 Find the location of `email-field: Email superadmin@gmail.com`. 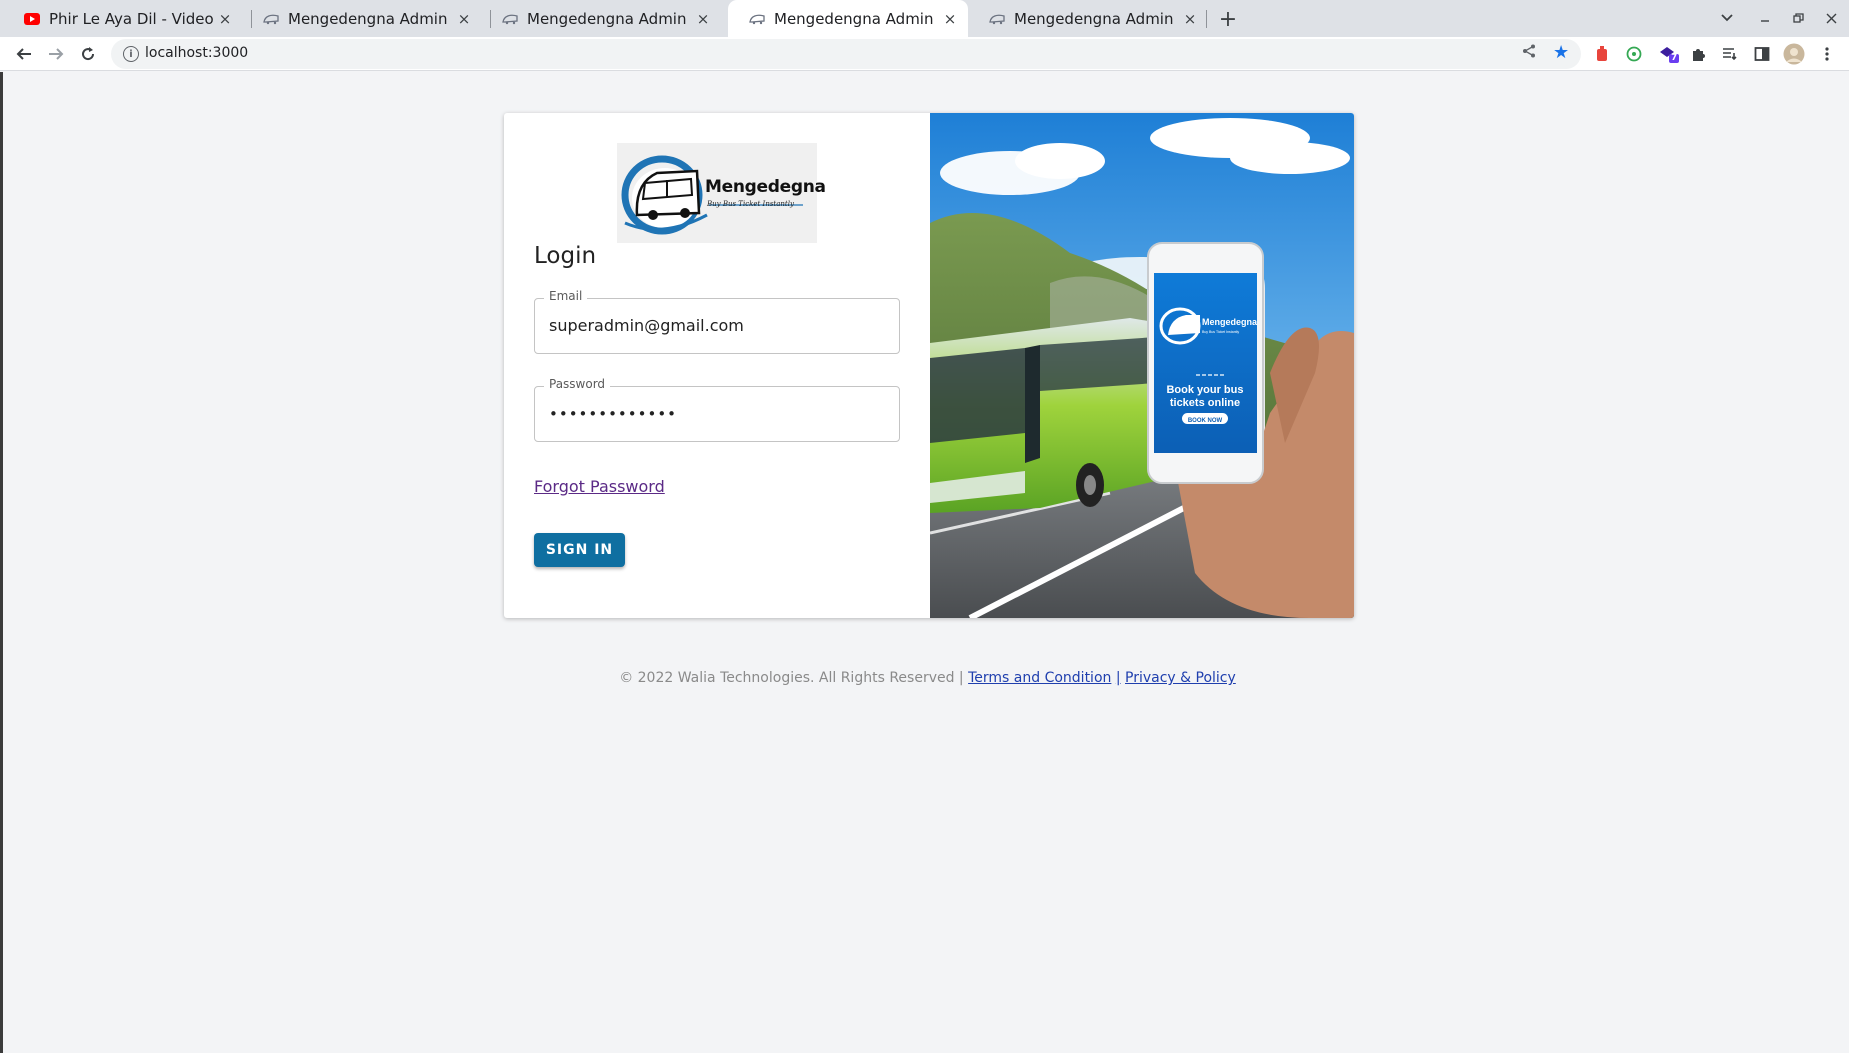

email-field: Email superadmin@gmail.com is located at coordinates (717, 321).